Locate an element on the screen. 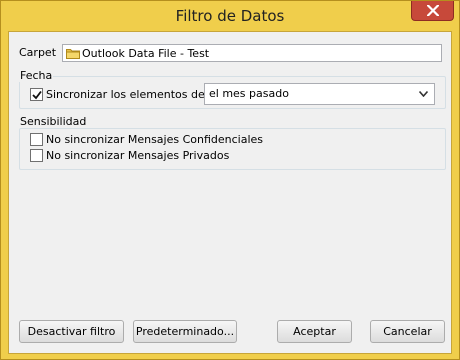 This screenshot has width=460, height=360. sensibilidad-group-title: Sensibilidad is located at coordinates (53, 121).